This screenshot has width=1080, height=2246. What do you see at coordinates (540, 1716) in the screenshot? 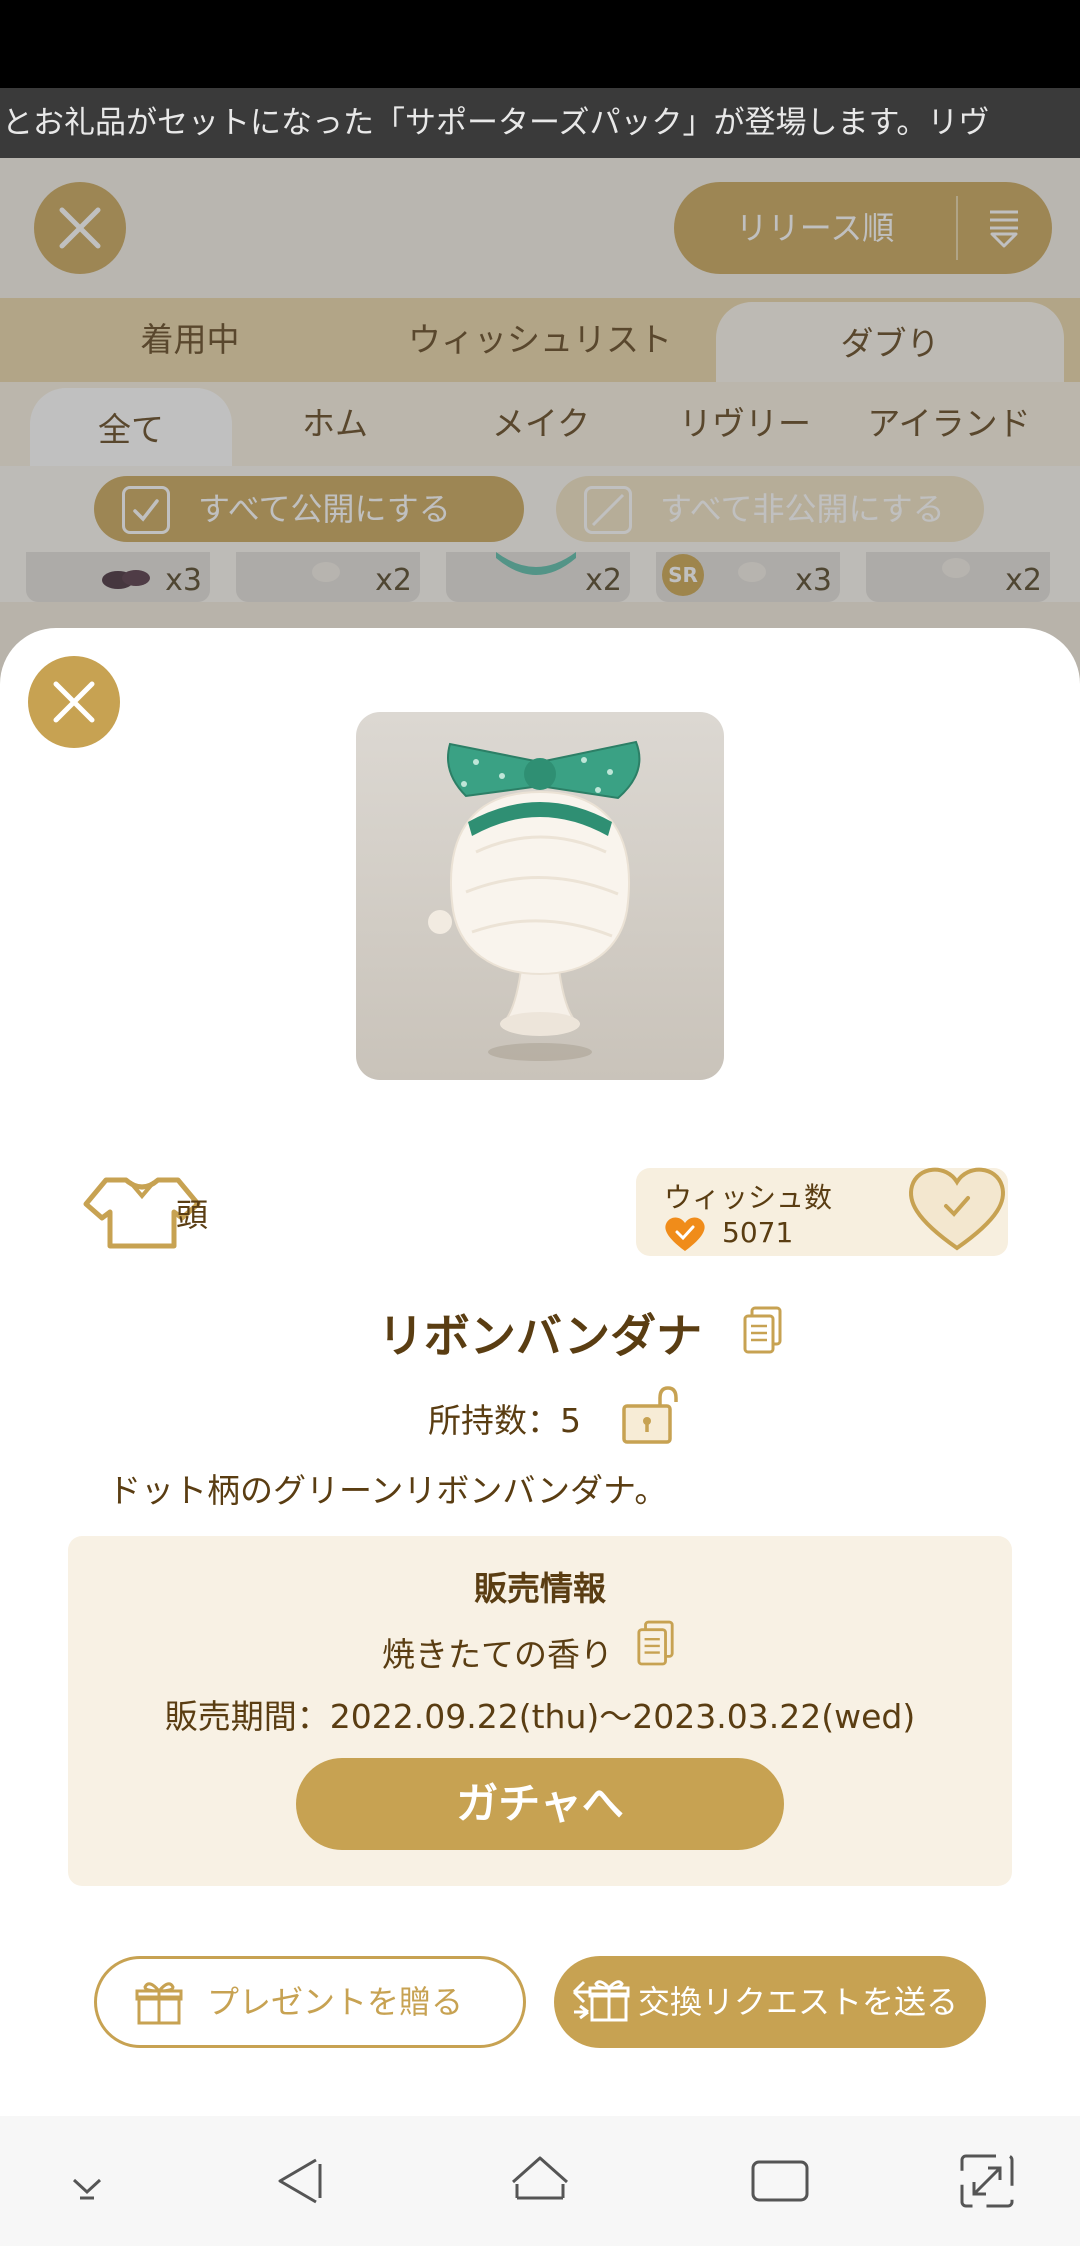
I see `sale-period: 販売期間：2022.09.22(thu)～2023.03.22(wed)` at bounding box center [540, 1716].